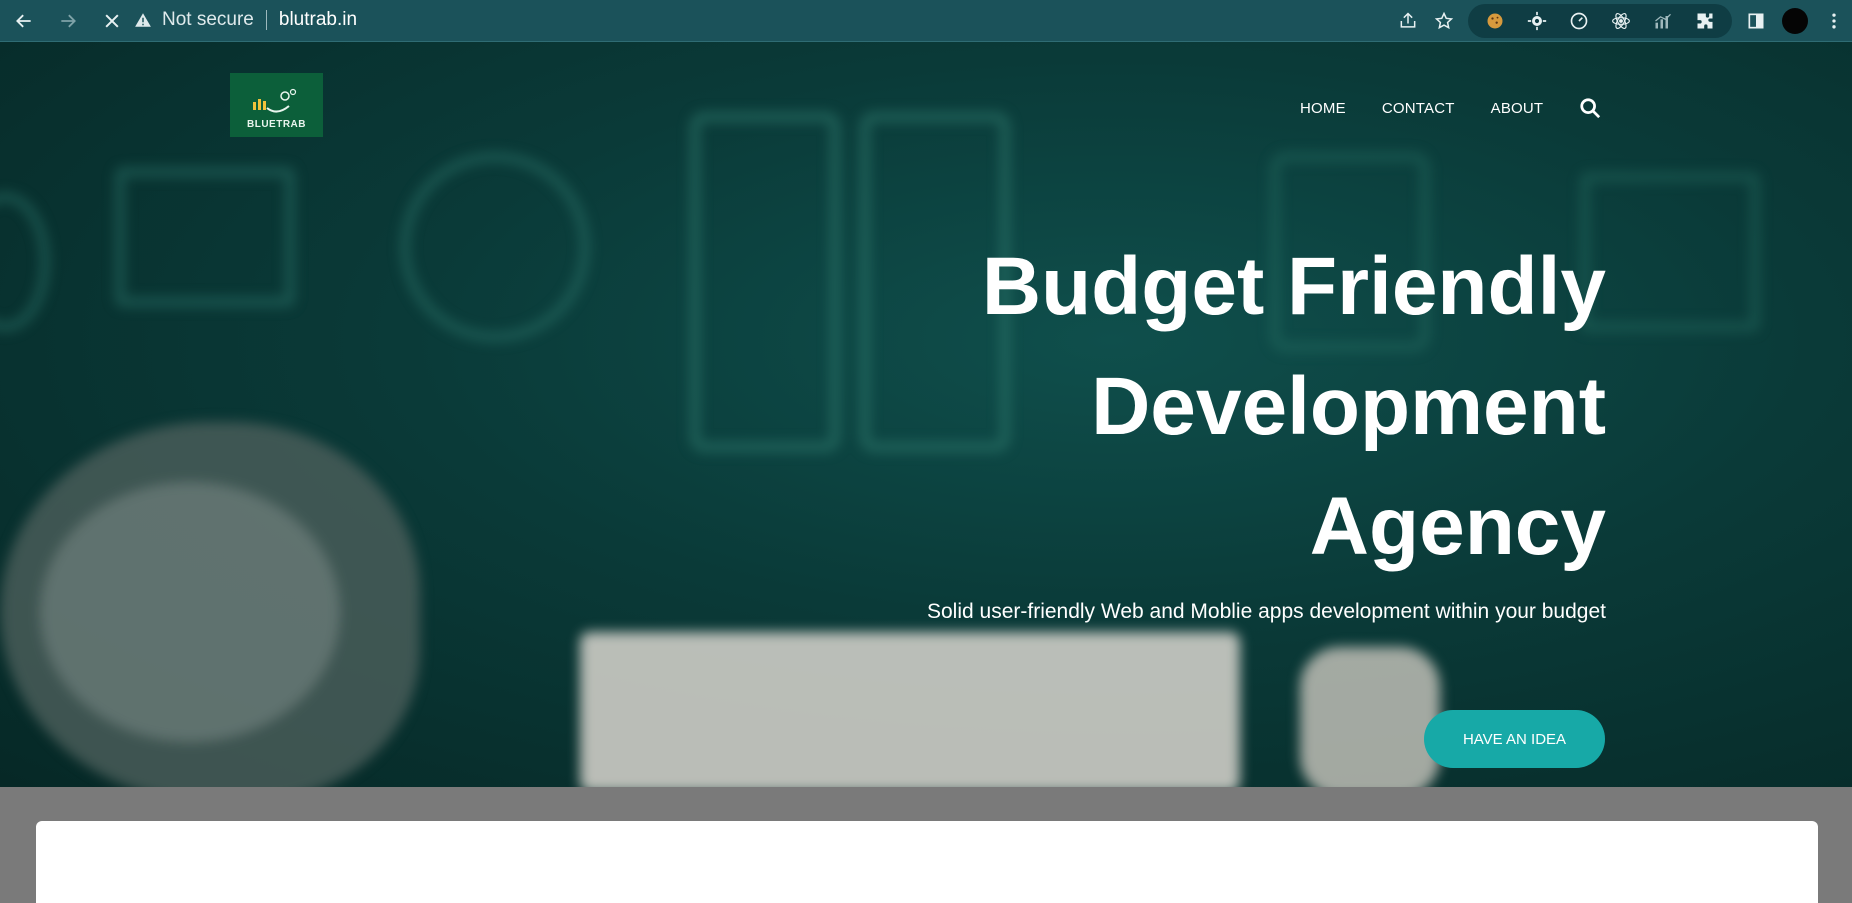 This screenshot has width=1852, height=903. I want to click on extensions-button, so click(1705, 21).